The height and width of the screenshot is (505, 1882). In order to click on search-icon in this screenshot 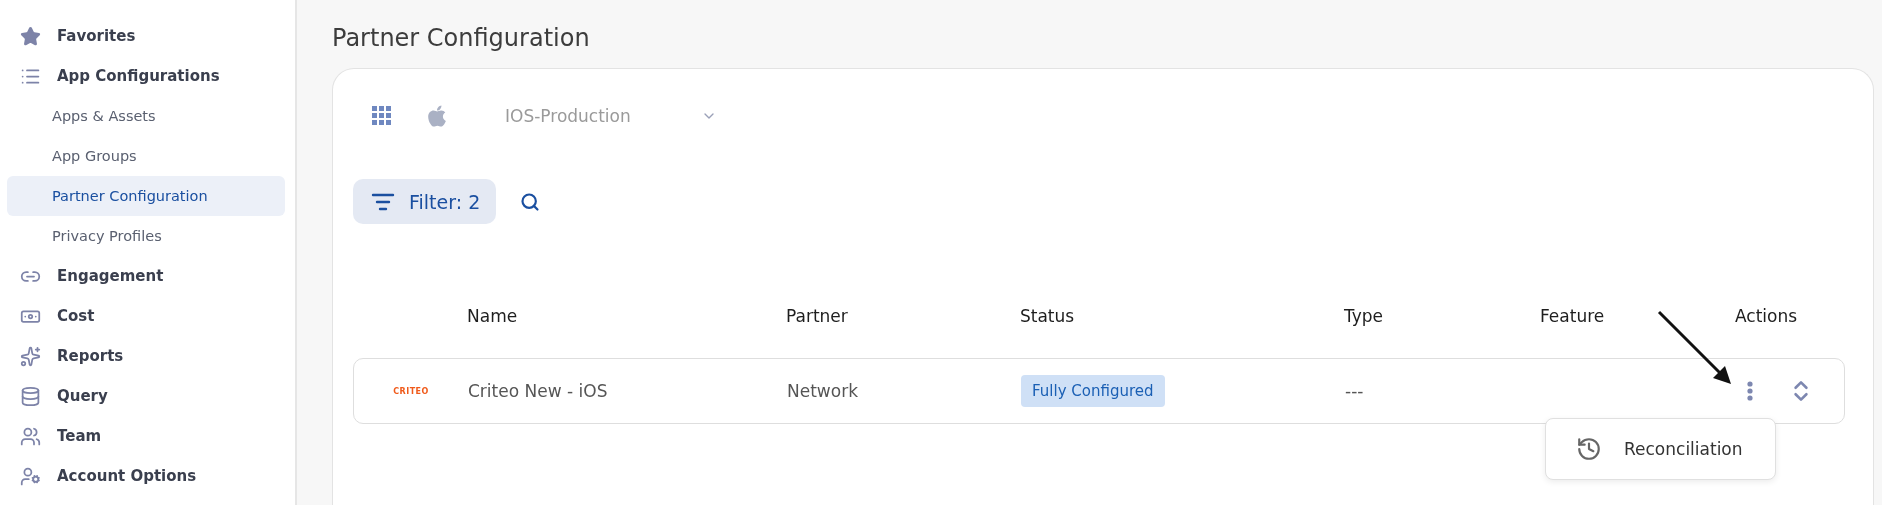, I will do `click(530, 201)`.